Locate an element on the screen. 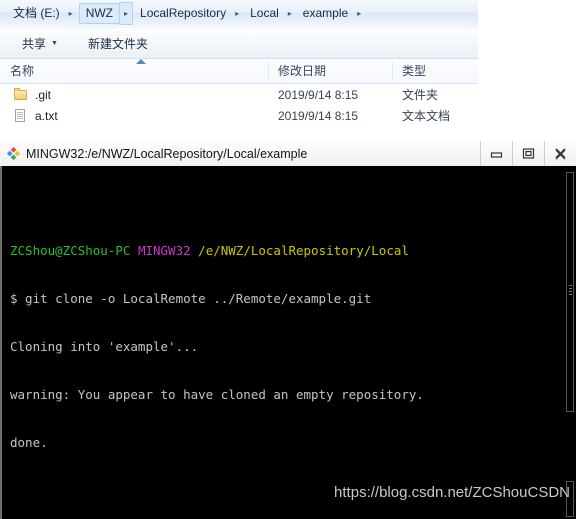 The image size is (576, 519). output-line: done. is located at coordinates (29, 442).